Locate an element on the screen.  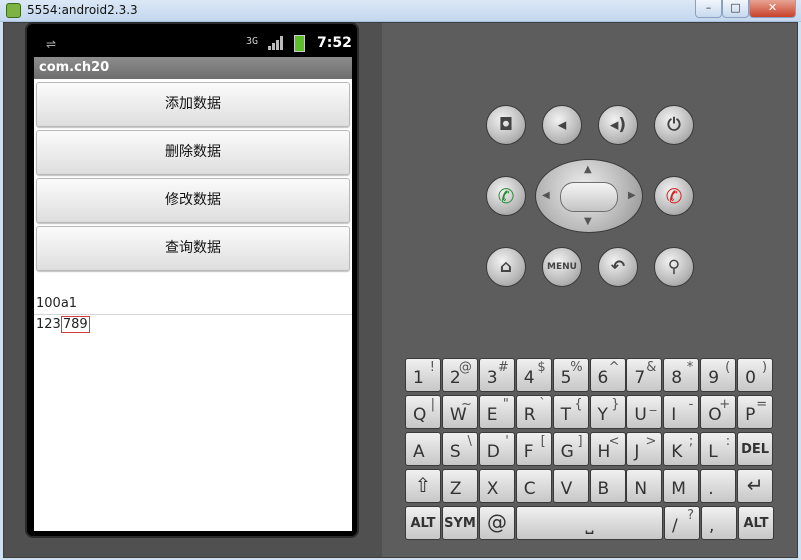
key-row2-7: I- is located at coordinates (681, 412).